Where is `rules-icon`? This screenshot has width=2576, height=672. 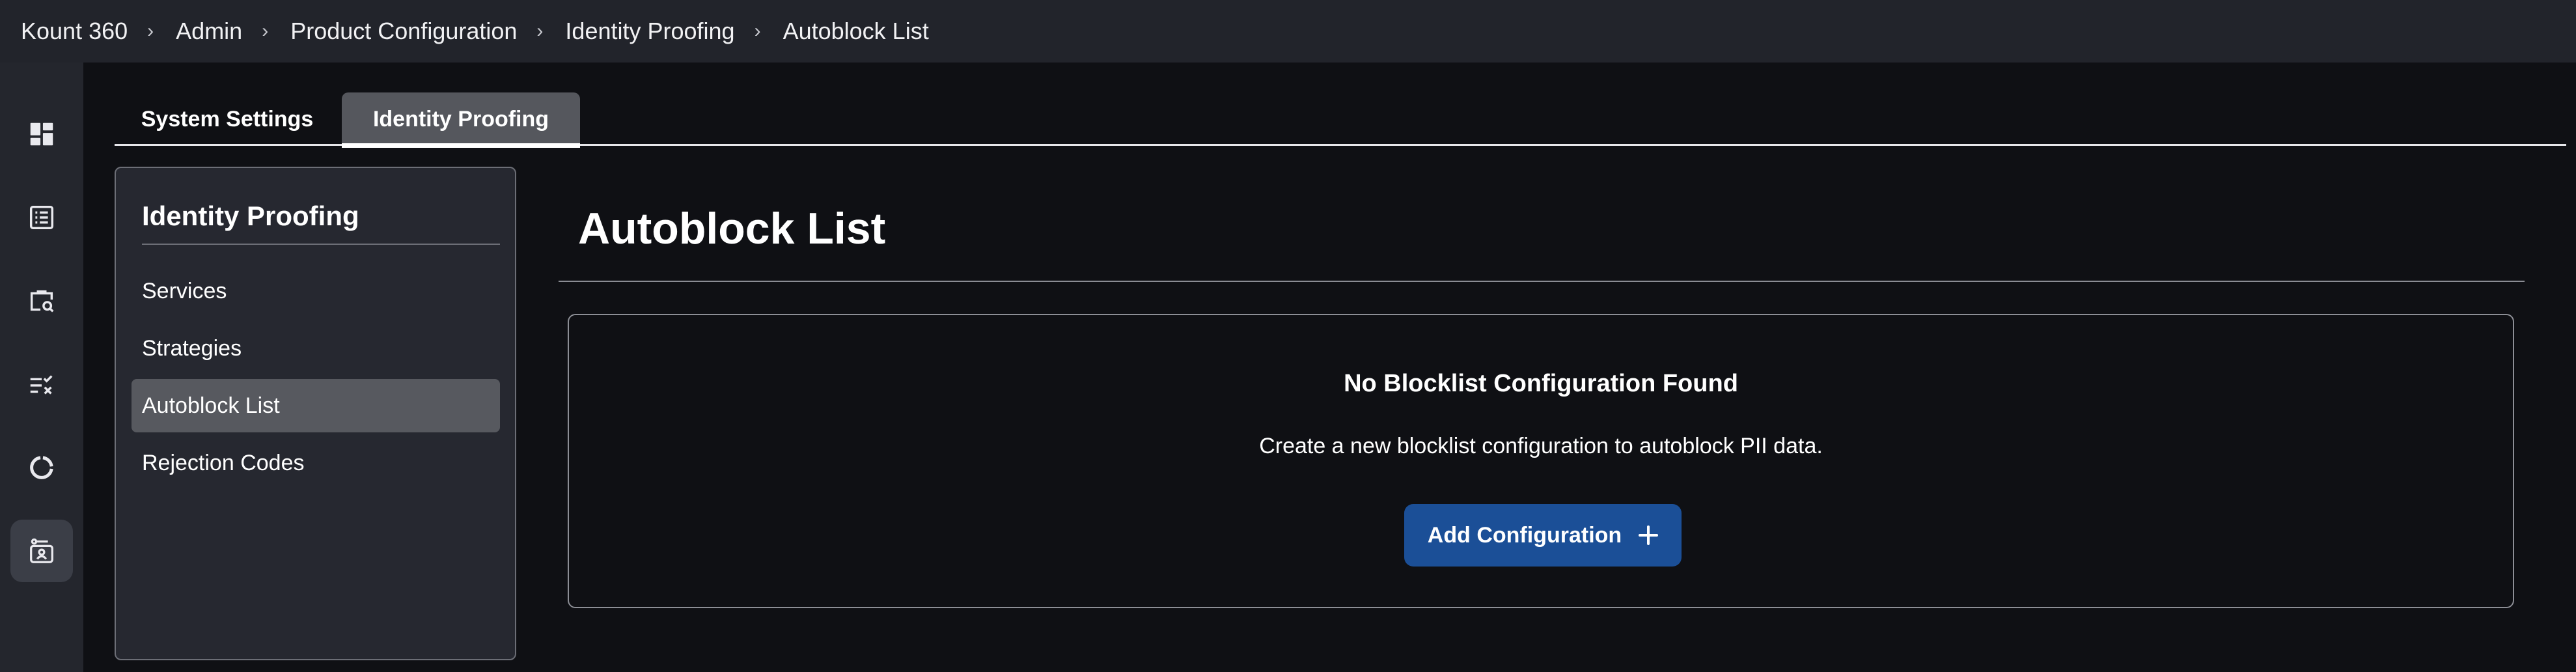
rules-icon is located at coordinates (41, 385).